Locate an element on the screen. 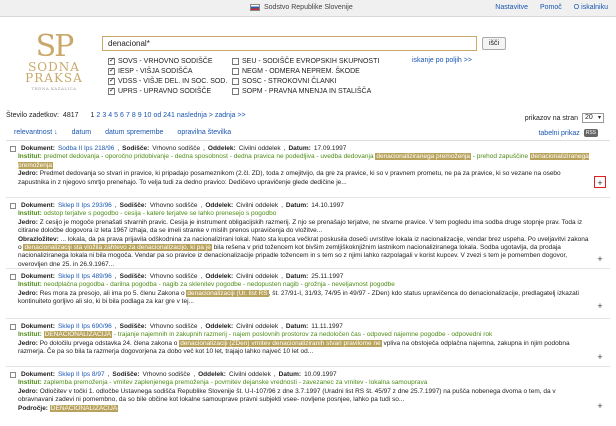  help-link: Pomoč is located at coordinates (551, 7).